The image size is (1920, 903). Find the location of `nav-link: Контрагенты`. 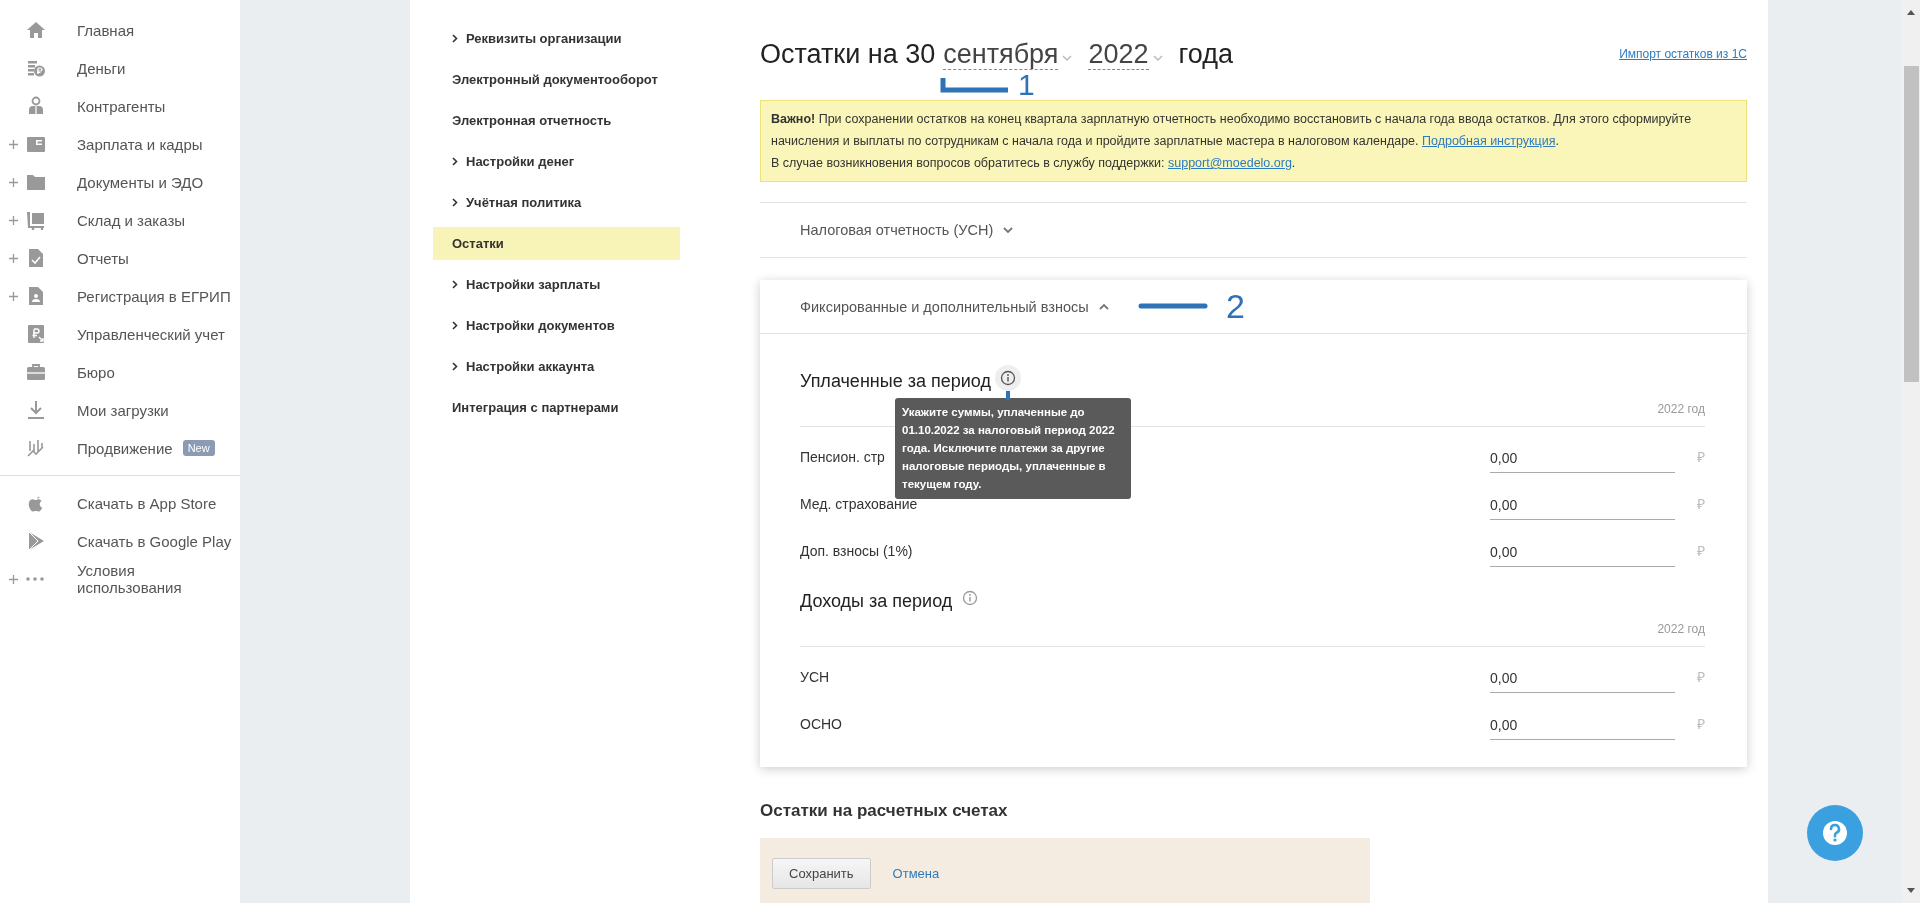

nav-link: Контрагенты is located at coordinates (121, 106).